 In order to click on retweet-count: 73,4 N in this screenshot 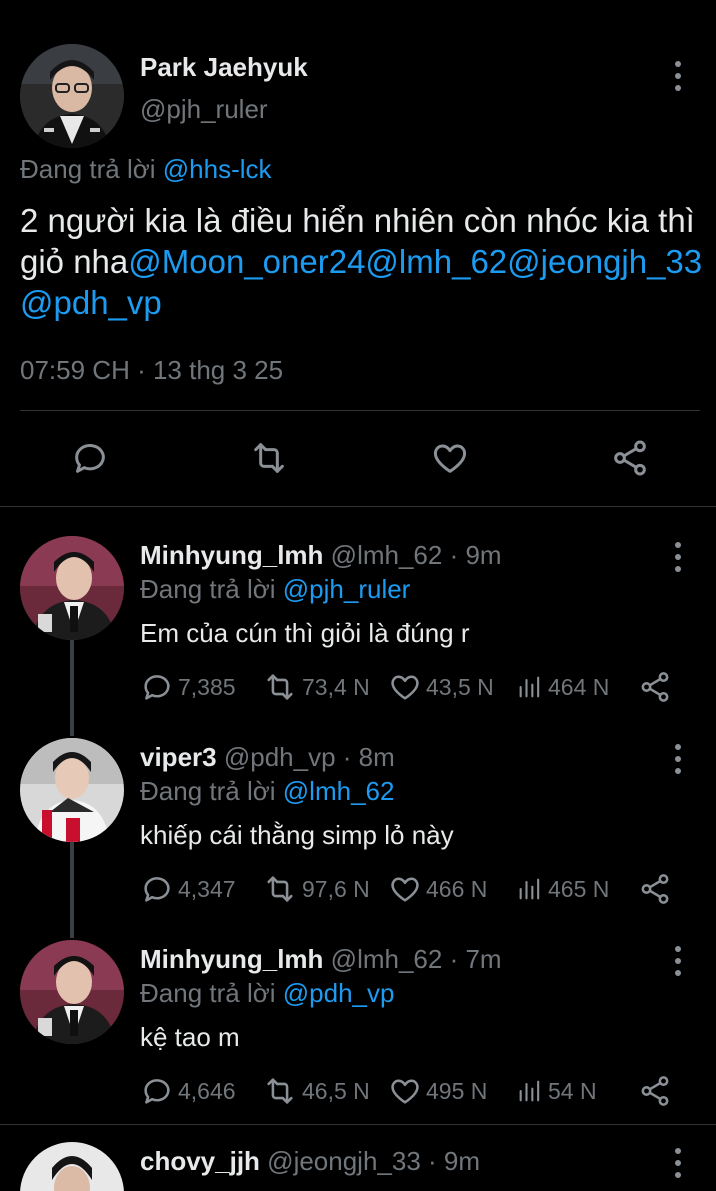, I will do `click(316, 687)`.